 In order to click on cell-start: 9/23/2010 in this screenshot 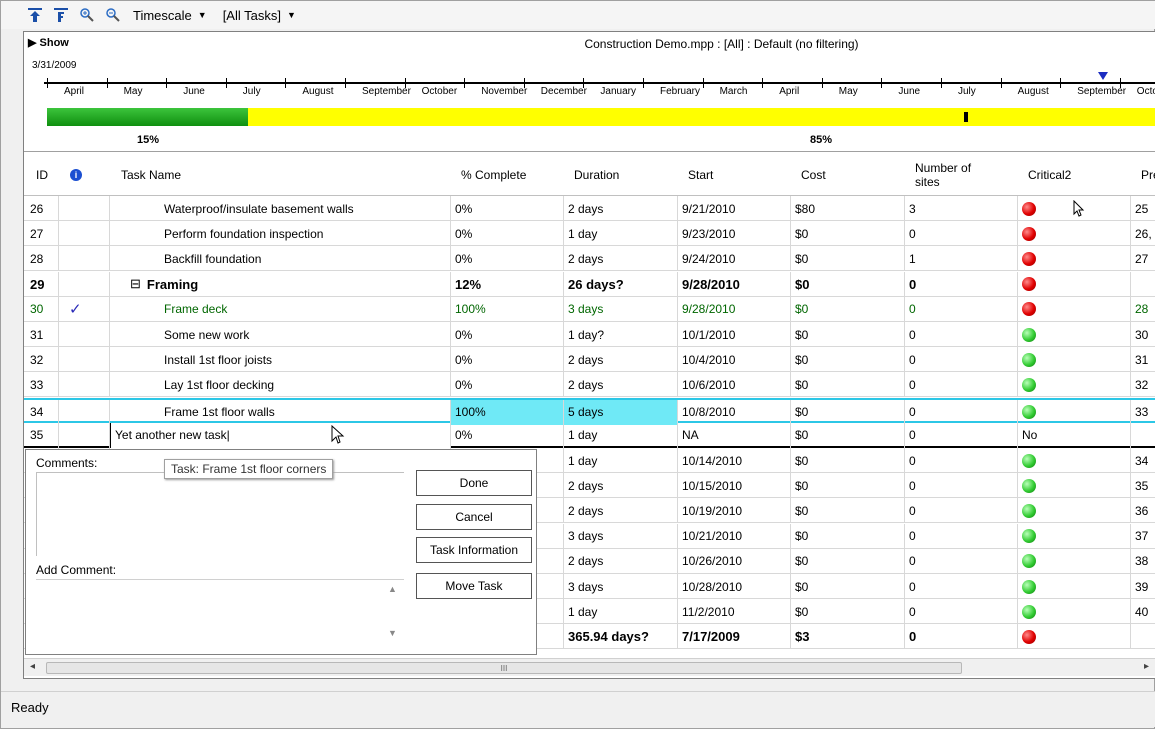, I will do `click(734, 234)`.